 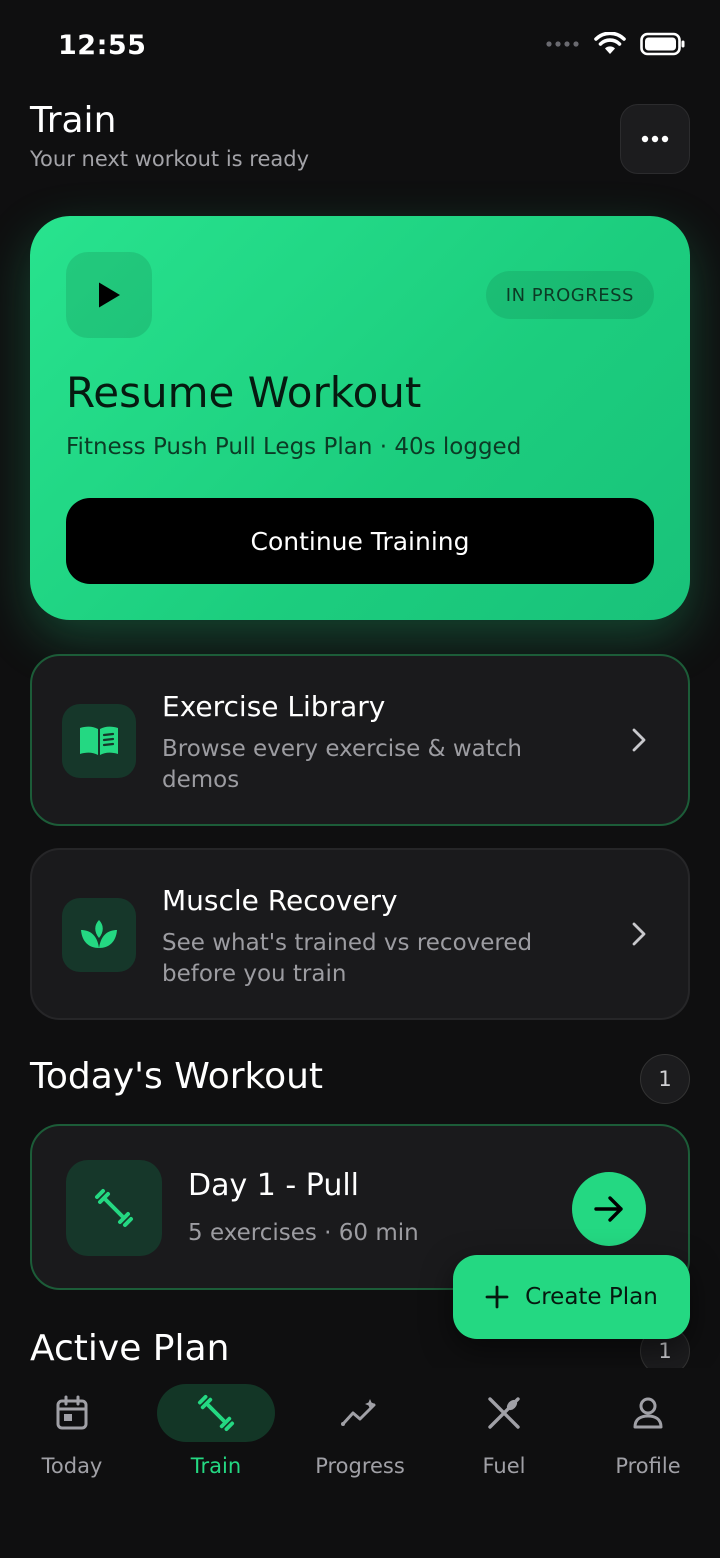 What do you see at coordinates (610, 43) in the screenshot?
I see `wifi-icon` at bounding box center [610, 43].